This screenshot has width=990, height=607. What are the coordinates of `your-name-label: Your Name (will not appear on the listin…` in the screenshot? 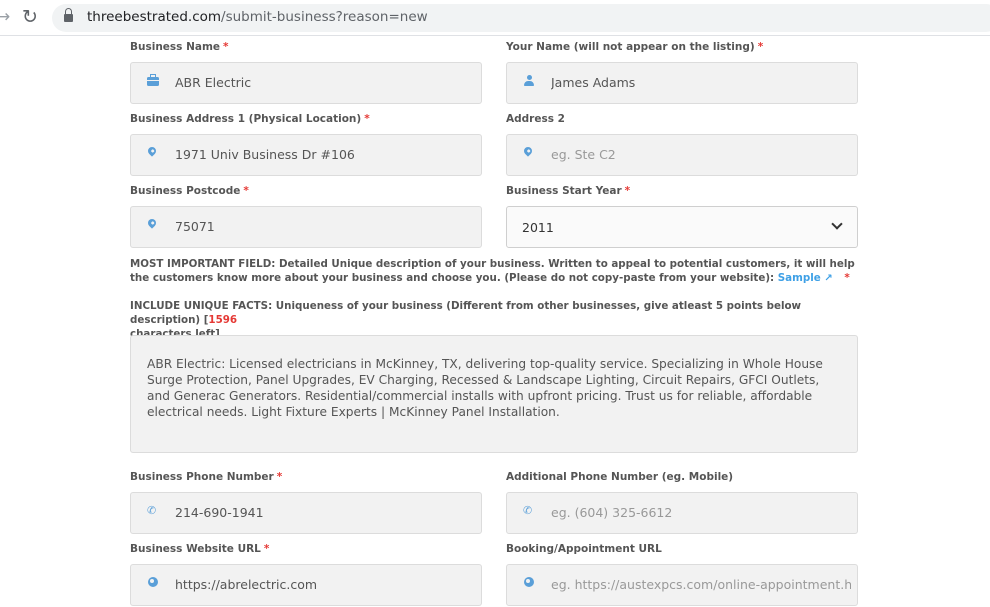 It's located at (635, 47).